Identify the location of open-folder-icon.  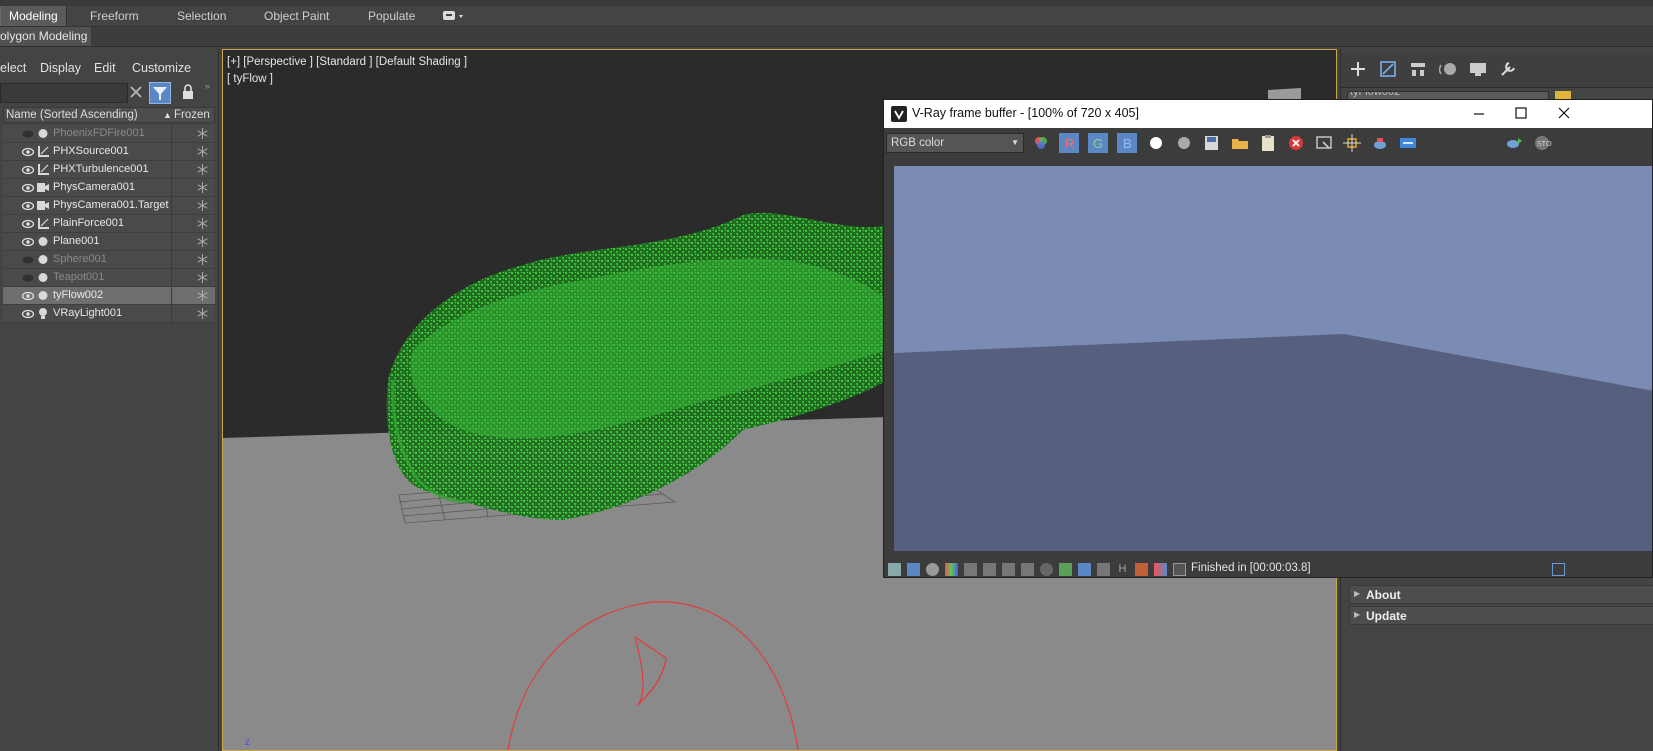
(1240, 143).